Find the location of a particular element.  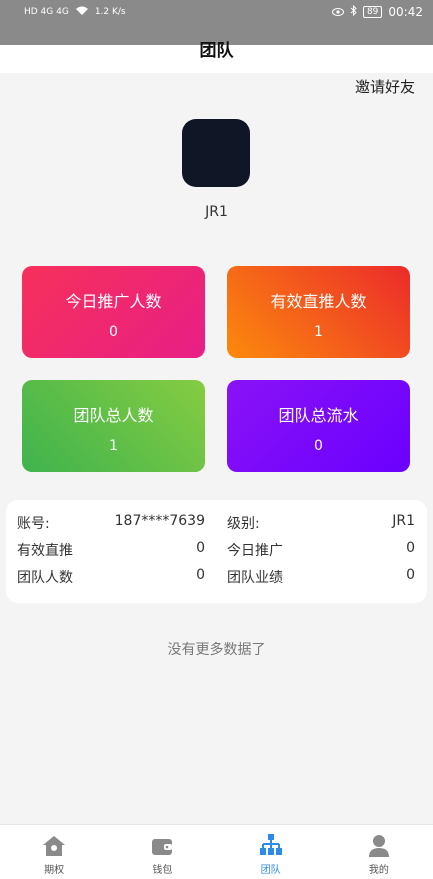

tab-options: 期权 is located at coordinates (54, 852).